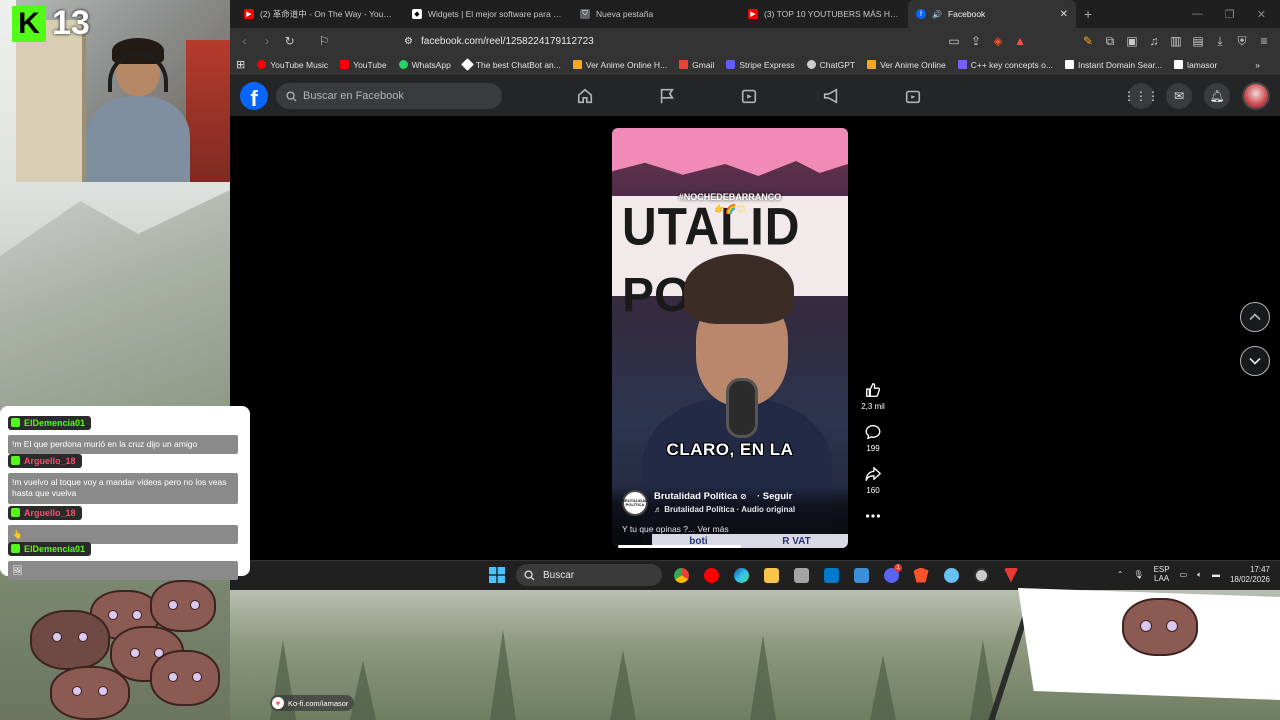  What do you see at coordinates (1195, 65) in the screenshot?
I see `bookmark-item: lamasor` at bounding box center [1195, 65].